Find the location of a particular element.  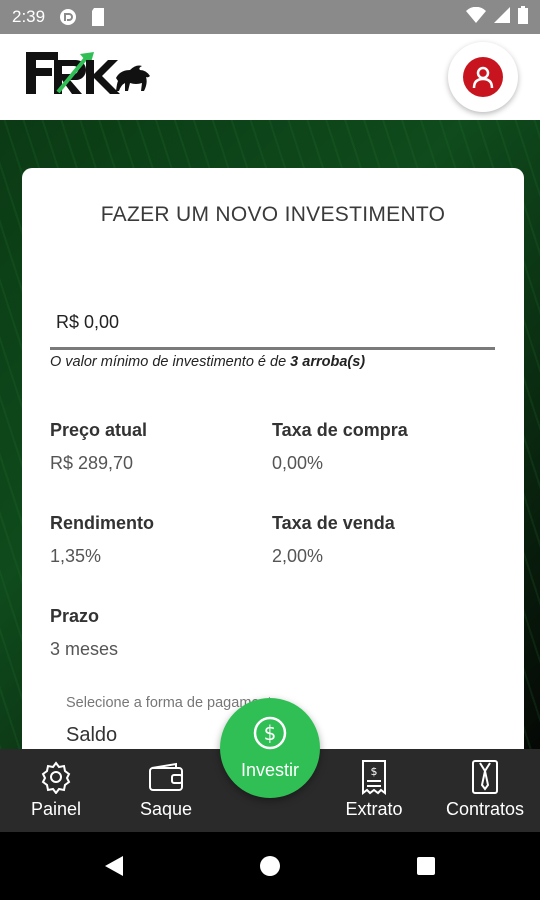

contract-icon is located at coordinates (485, 777).